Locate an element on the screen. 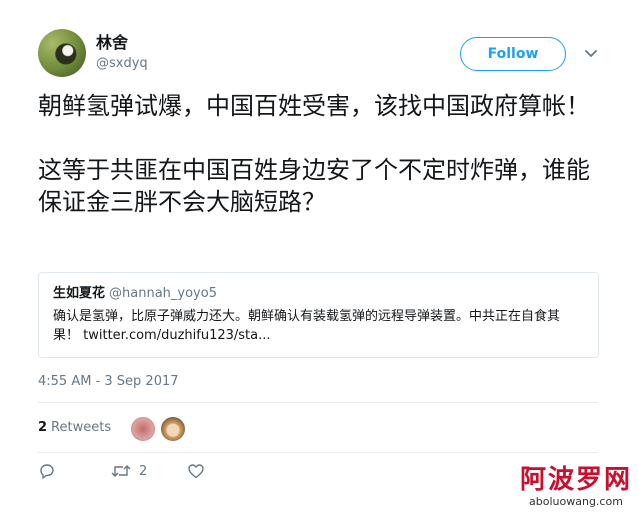  quoted-author-name: 生如夏花 is located at coordinates (79, 293).